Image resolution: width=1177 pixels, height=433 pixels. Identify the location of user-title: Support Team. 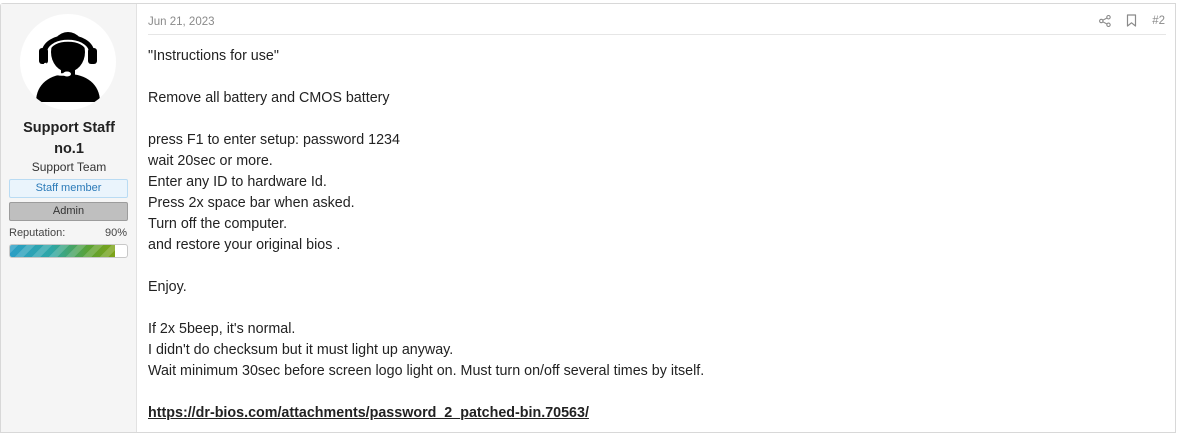
(69, 167).